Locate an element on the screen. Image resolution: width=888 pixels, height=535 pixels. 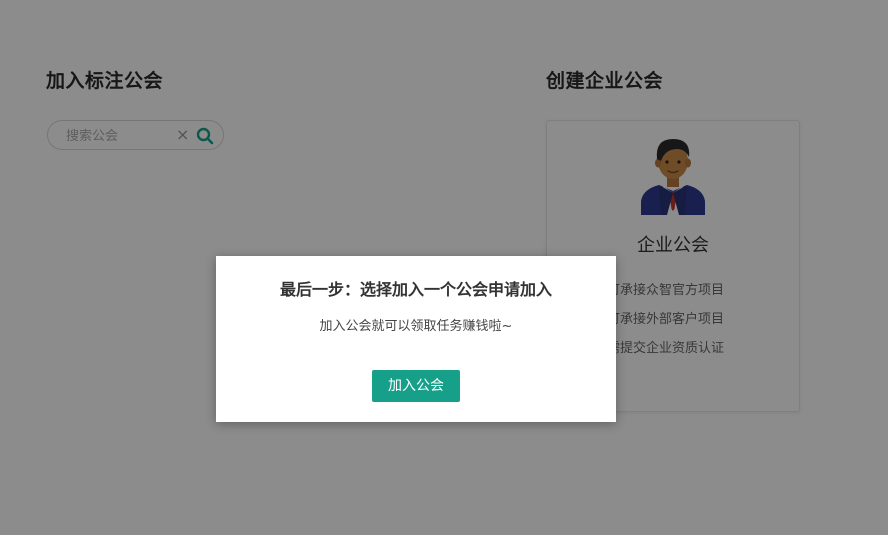
join-guild-button: 加入公会 is located at coordinates (416, 386).